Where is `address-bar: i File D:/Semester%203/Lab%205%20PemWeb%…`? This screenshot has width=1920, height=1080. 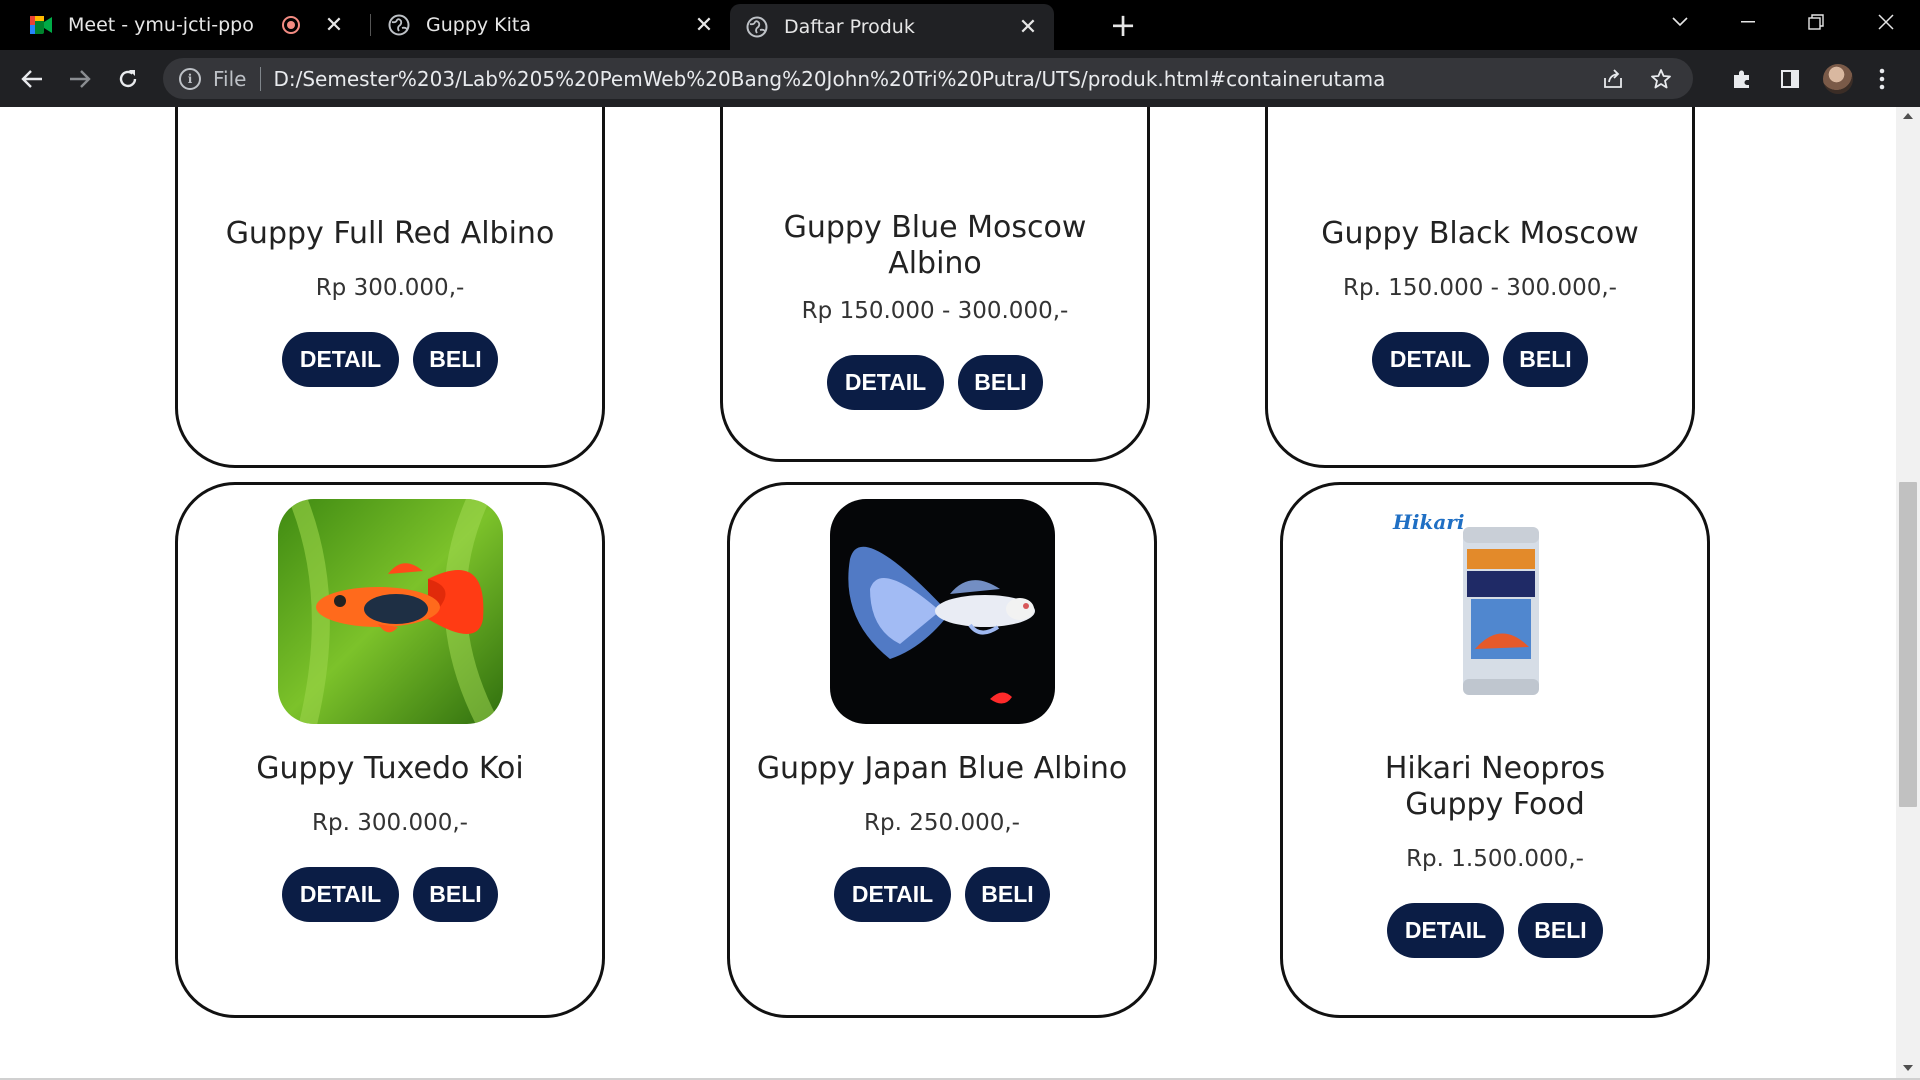 address-bar: i File D:/Semester%203/Lab%205%20PemWeb%… is located at coordinates (928, 78).